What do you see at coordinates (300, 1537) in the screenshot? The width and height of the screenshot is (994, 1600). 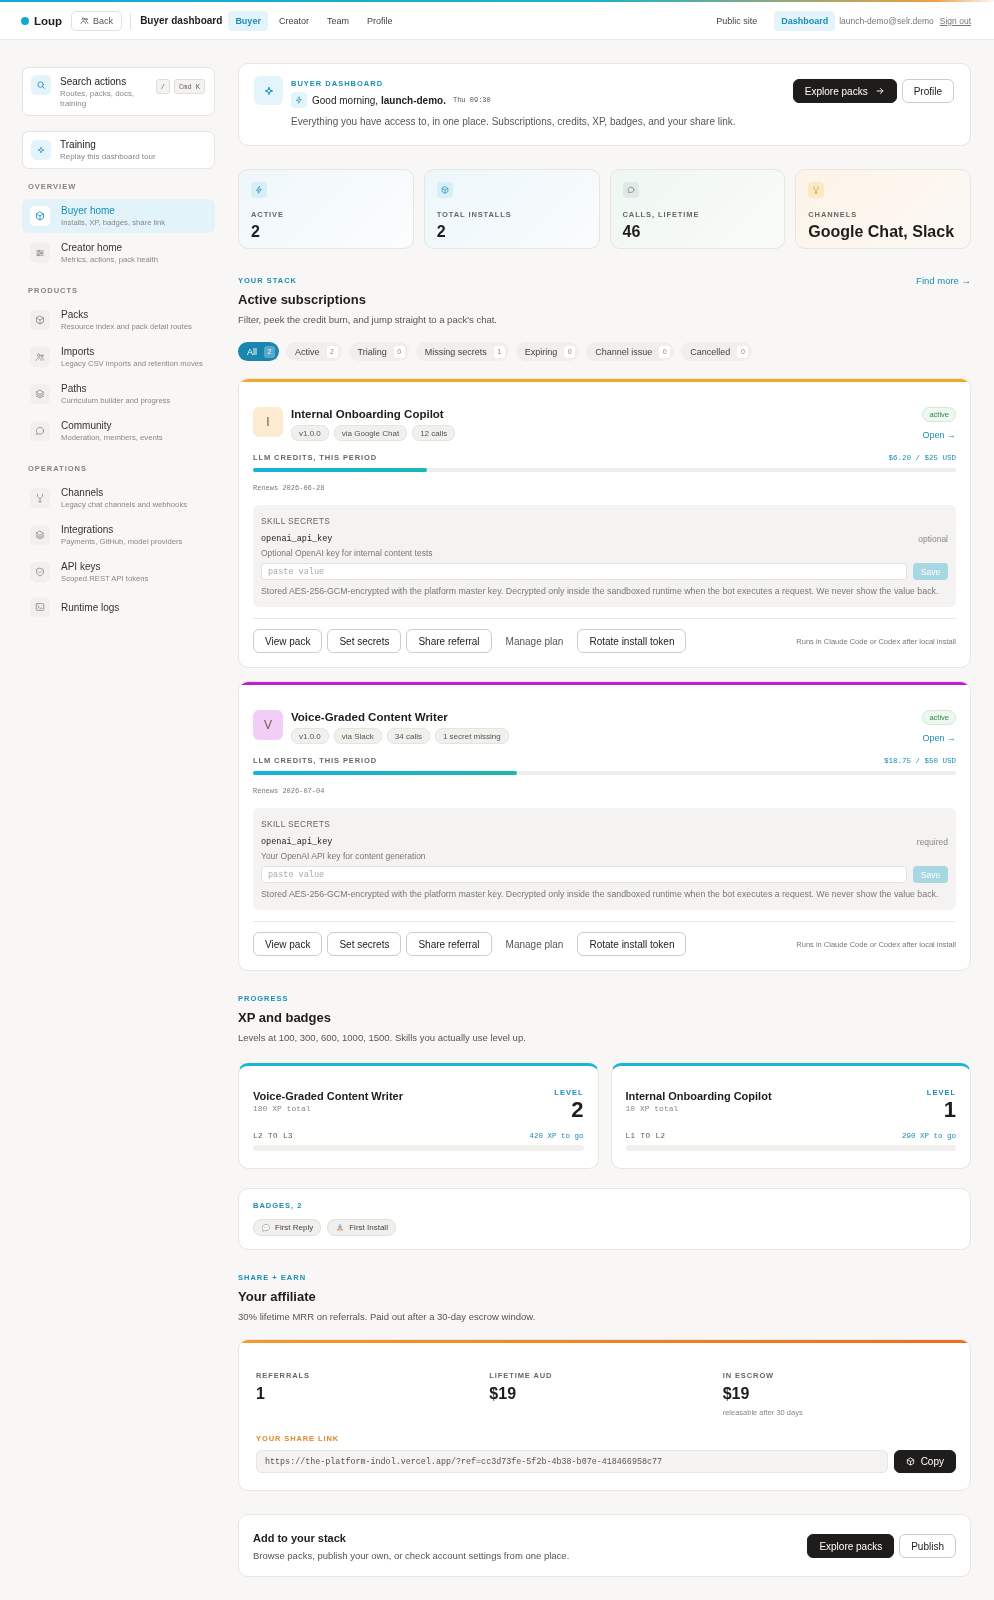 I see `cta-title: Add to your stack` at bounding box center [300, 1537].